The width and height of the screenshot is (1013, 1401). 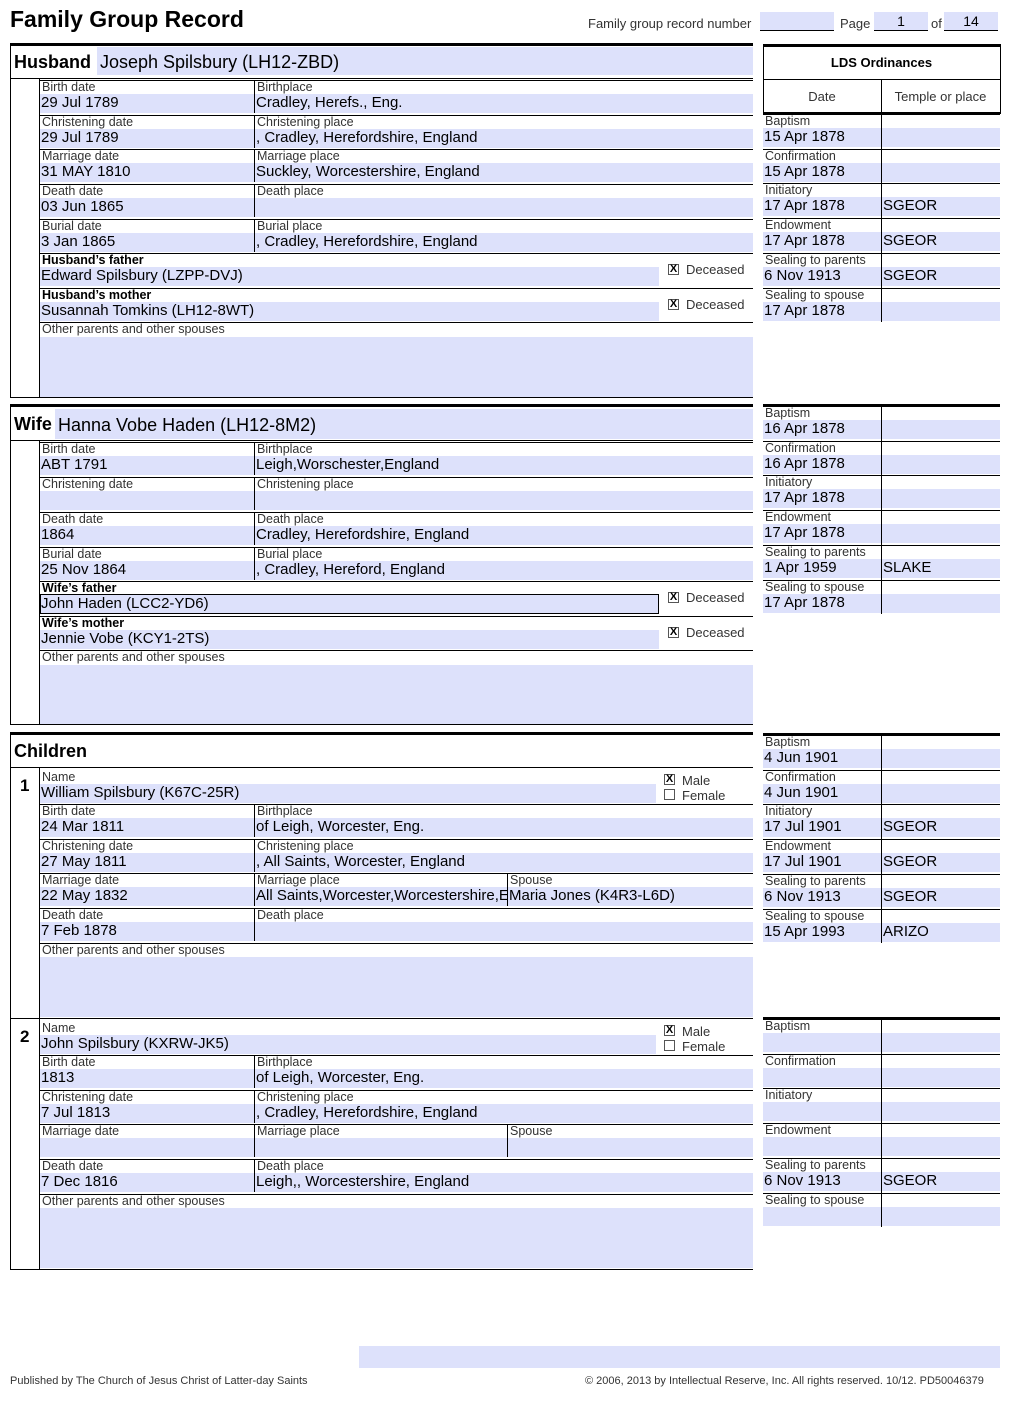 What do you see at coordinates (298, 880) in the screenshot?
I see `child-1-marriage-place-label: Marriage place` at bounding box center [298, 880].